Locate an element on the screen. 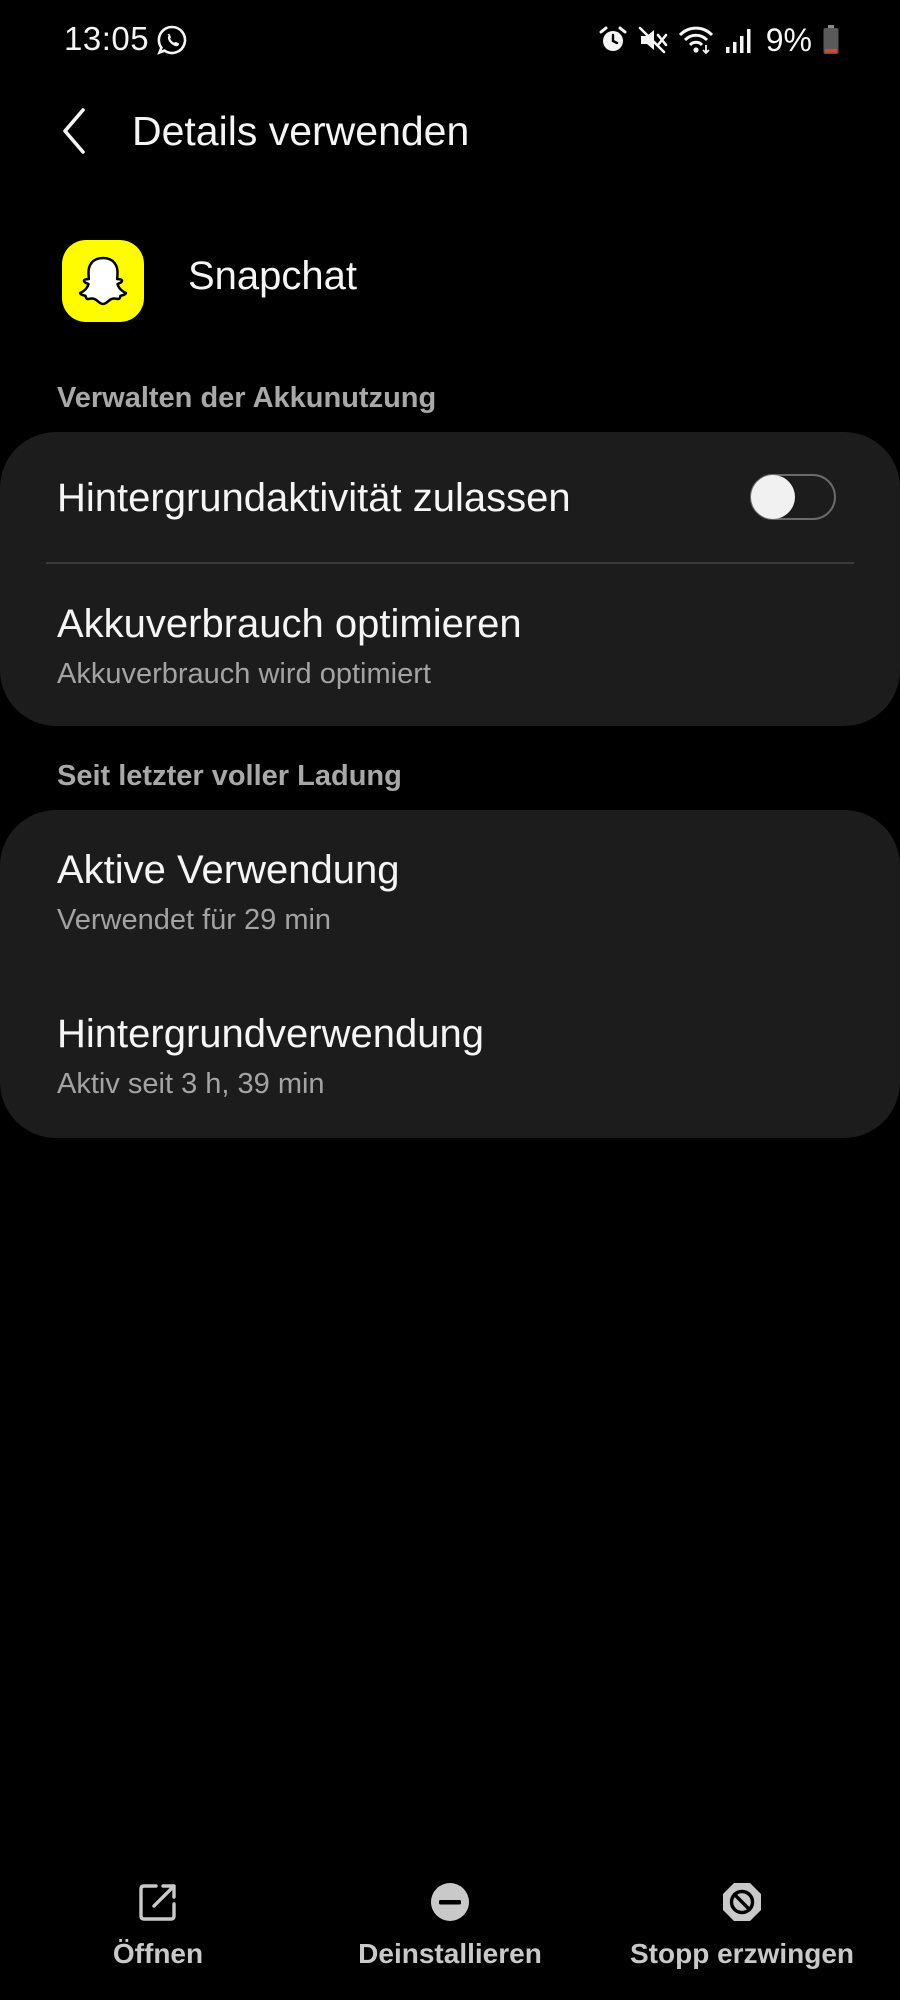  status-icons: 9% is located at coordinates (719, 40).